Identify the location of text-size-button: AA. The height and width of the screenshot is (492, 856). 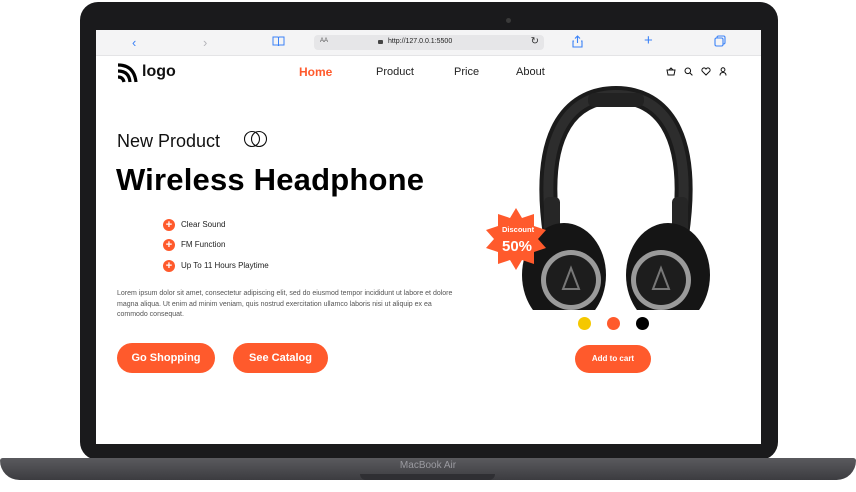
(324, 41).